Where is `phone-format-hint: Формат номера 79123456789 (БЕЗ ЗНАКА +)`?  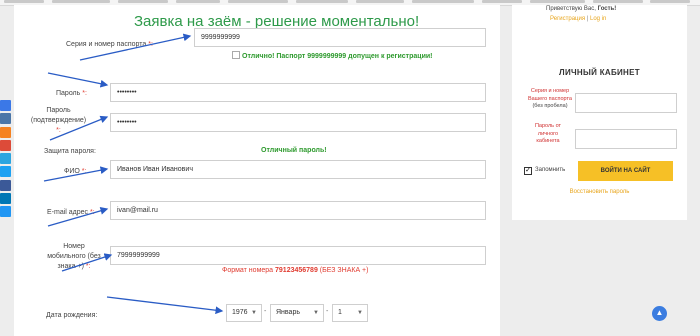 phone-format-hint: Формат номера 79123456789 (БЕЗ ЗНАКА +) is located at coordinates (295, 270).